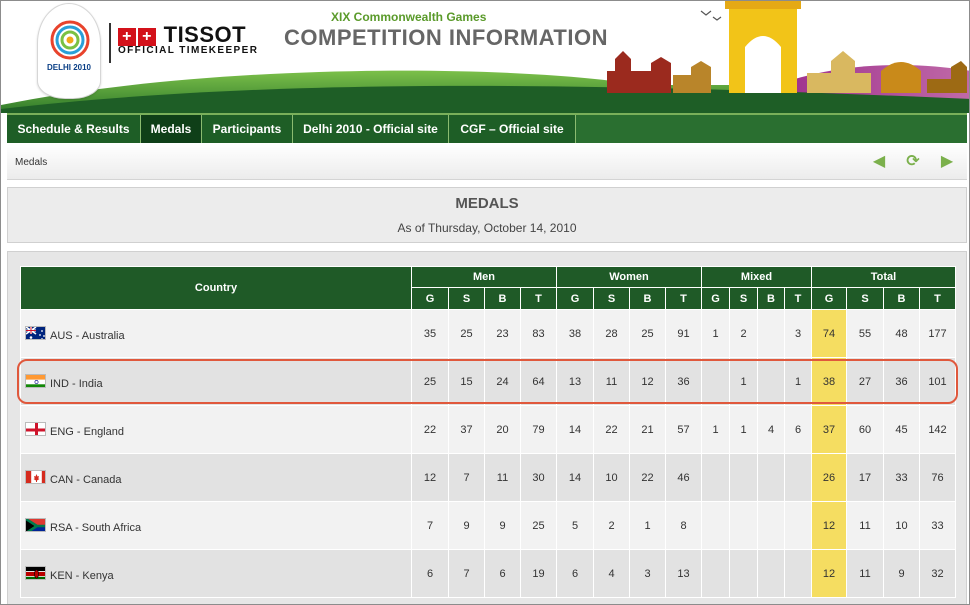 The width and height of the screenshot is (970, 605). What do you see at coordinates (683, 298) in the screenshot?
I see `women-total-header: T` at bounding box center [683, 298].